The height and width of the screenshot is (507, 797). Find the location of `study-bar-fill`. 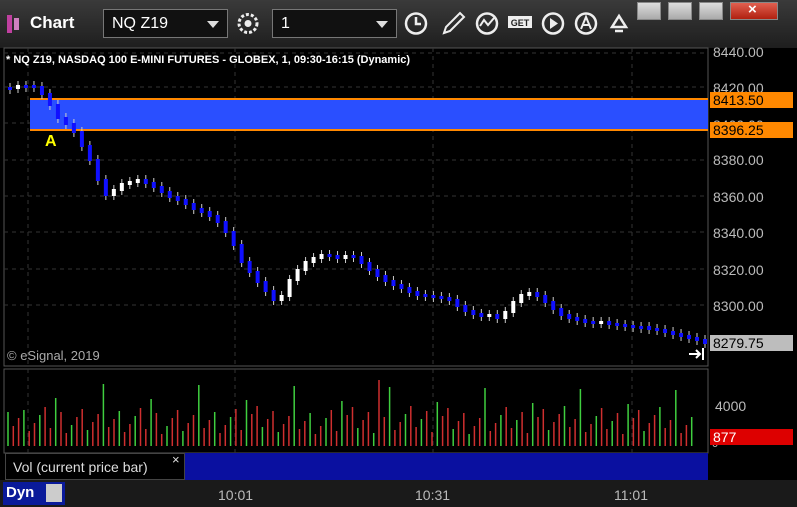

study-bar-fill is located at coordinates (446, 466).